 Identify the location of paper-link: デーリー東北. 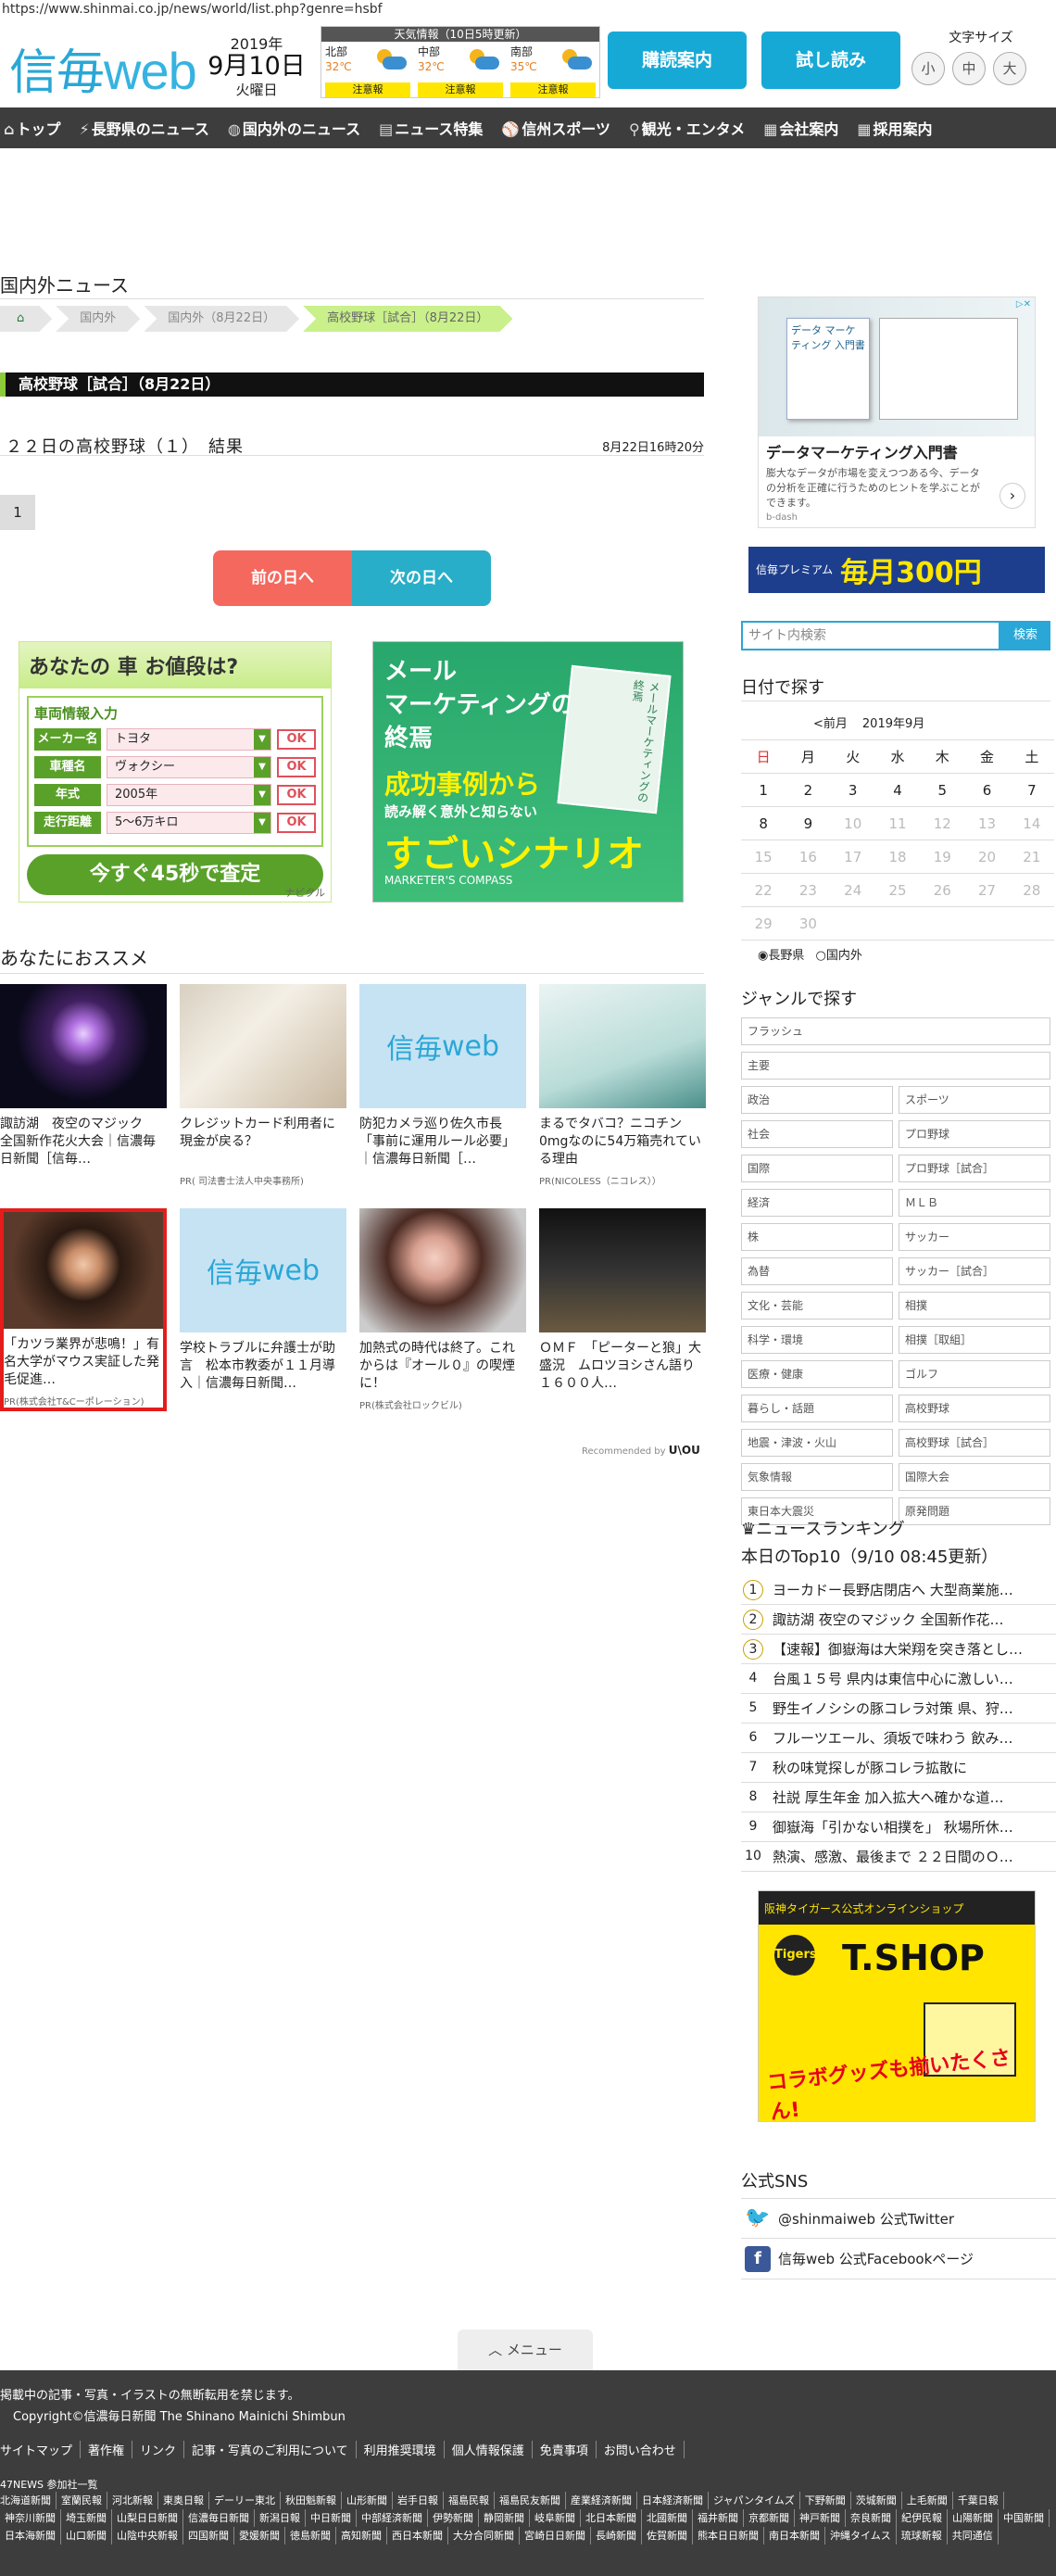
(245, 2501).